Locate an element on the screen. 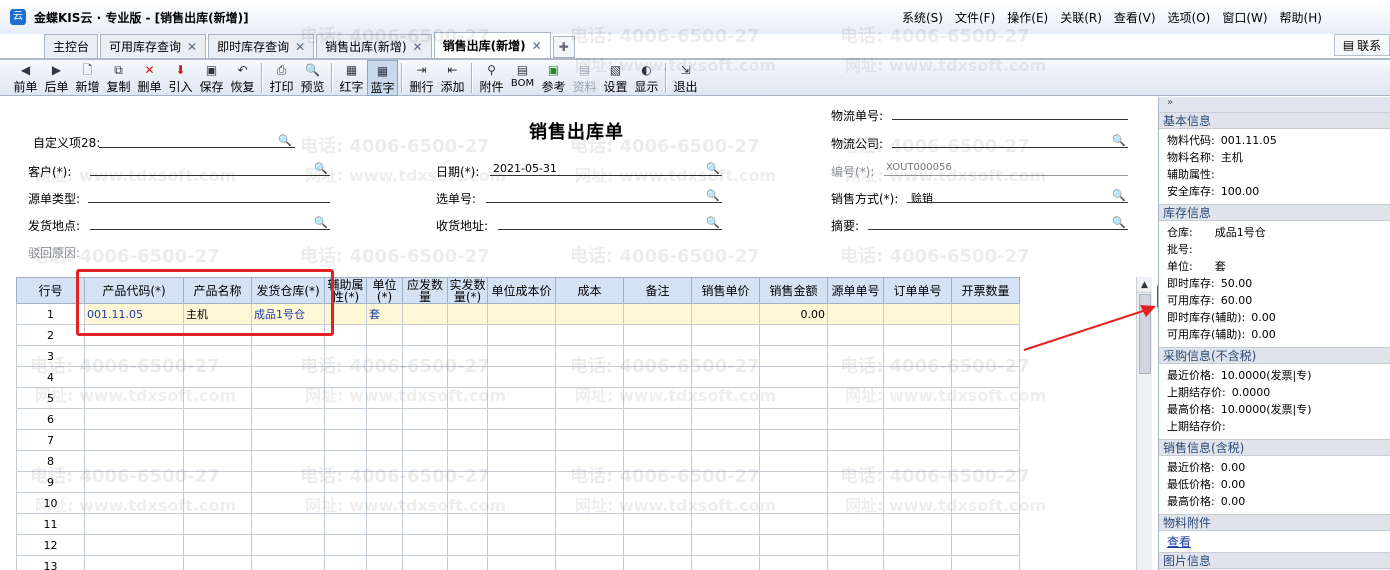  logistics-co-field is located at coordinates (1010, 147).